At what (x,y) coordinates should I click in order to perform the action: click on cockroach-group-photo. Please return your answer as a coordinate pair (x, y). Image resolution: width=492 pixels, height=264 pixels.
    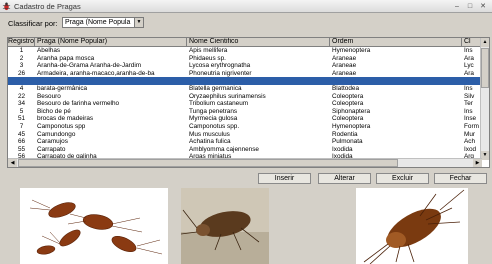
    Looking at the image, I should click on (94, 226).